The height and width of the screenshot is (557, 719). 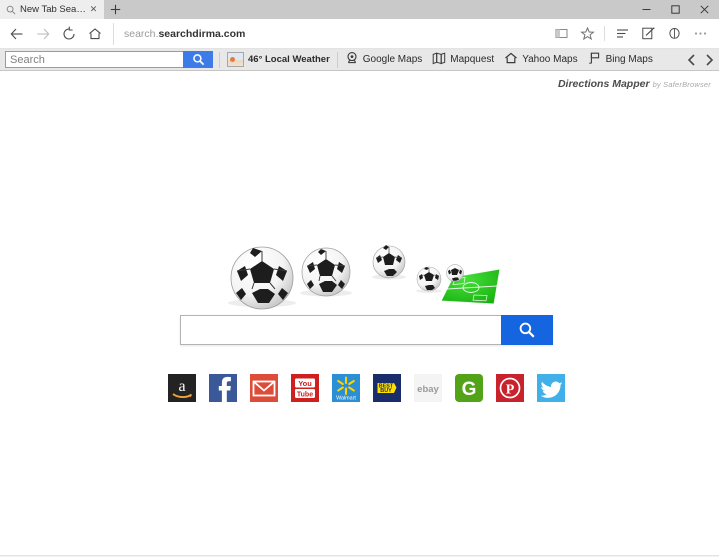 What do you see at coordinates (708, 60) in the screenshot?
I see `toolbar-next-button` at bounding box center [708, 60].